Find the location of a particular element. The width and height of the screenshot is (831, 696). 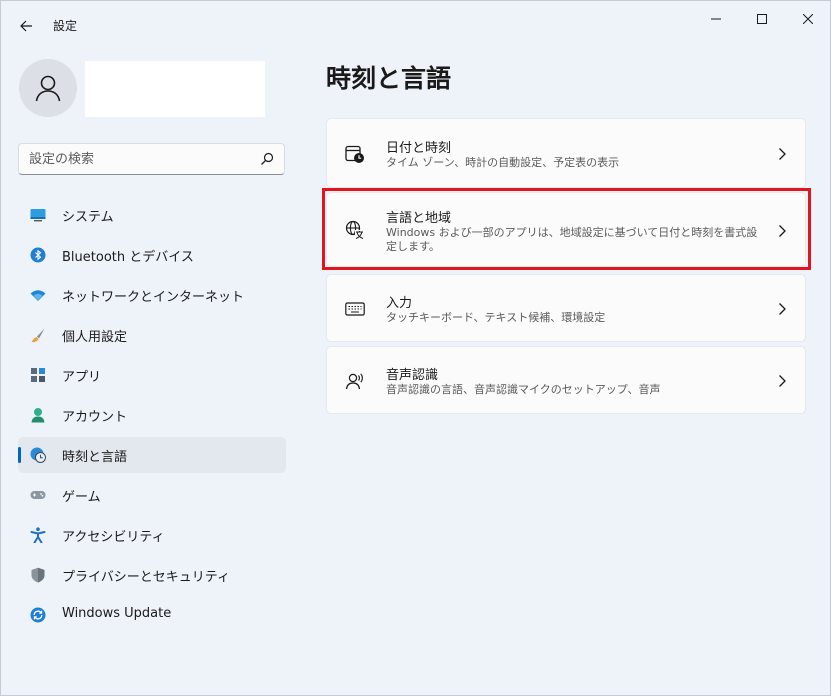

search-box is located at coordinates (151, 159).